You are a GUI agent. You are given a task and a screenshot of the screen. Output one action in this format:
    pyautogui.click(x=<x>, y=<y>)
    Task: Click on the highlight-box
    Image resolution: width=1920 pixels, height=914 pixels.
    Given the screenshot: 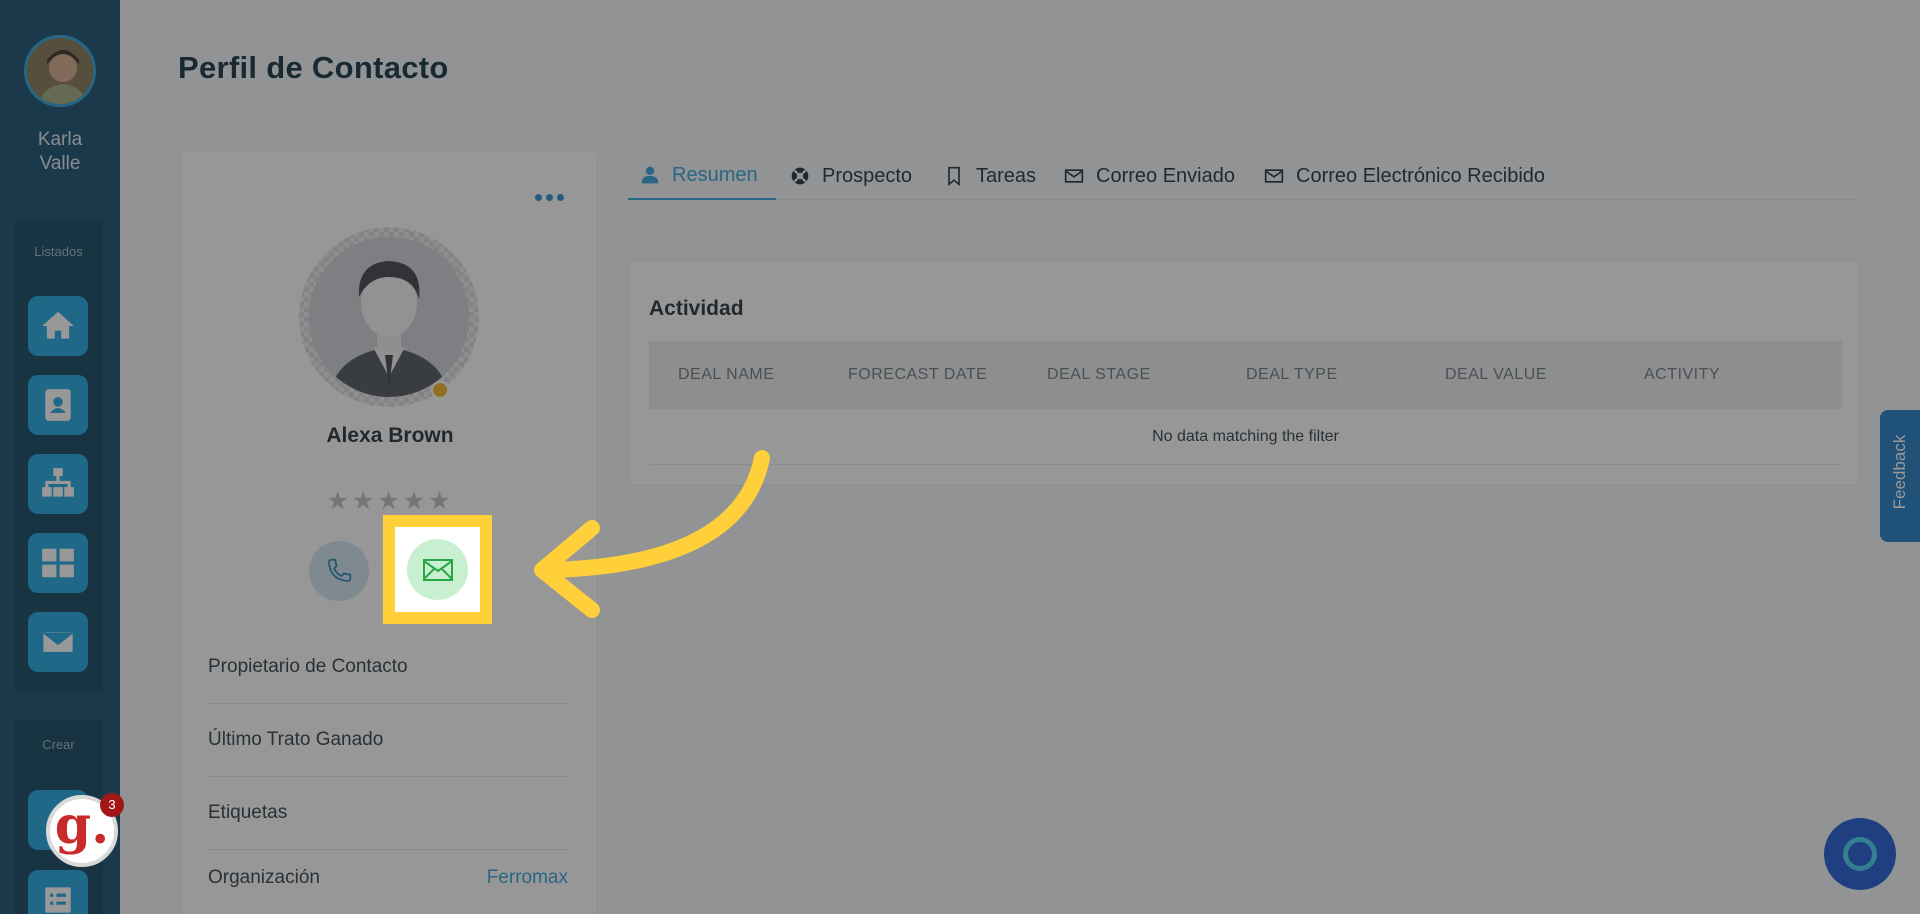 What is the action you would take?
    pyautogui.click(x=437, y=569)
    